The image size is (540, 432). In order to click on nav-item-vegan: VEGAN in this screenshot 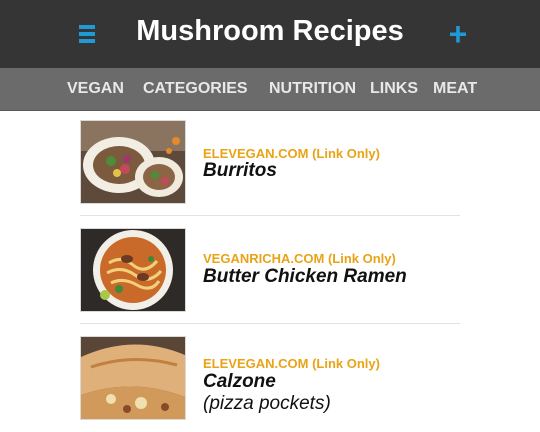, I will do `click(95, 89)`.